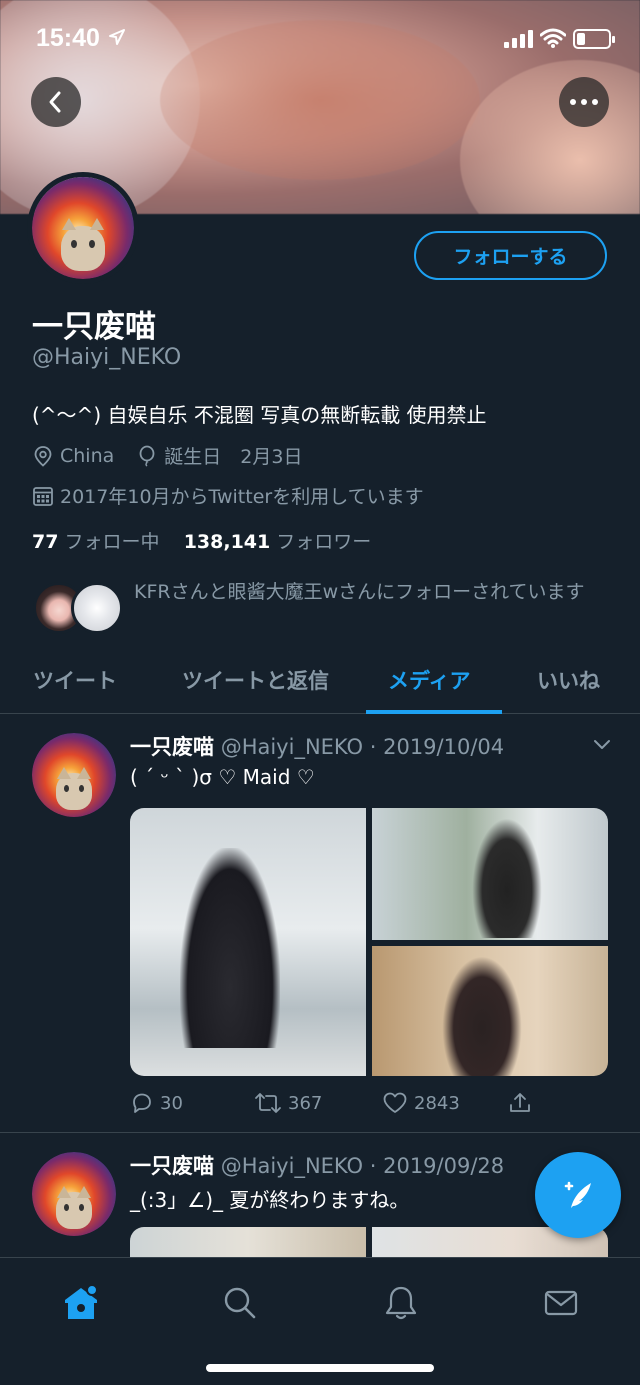 The image size is (640, 1385). Describe the element at coordinates (83, 228) in the screenshot. I see `profile-avatar` at that location.